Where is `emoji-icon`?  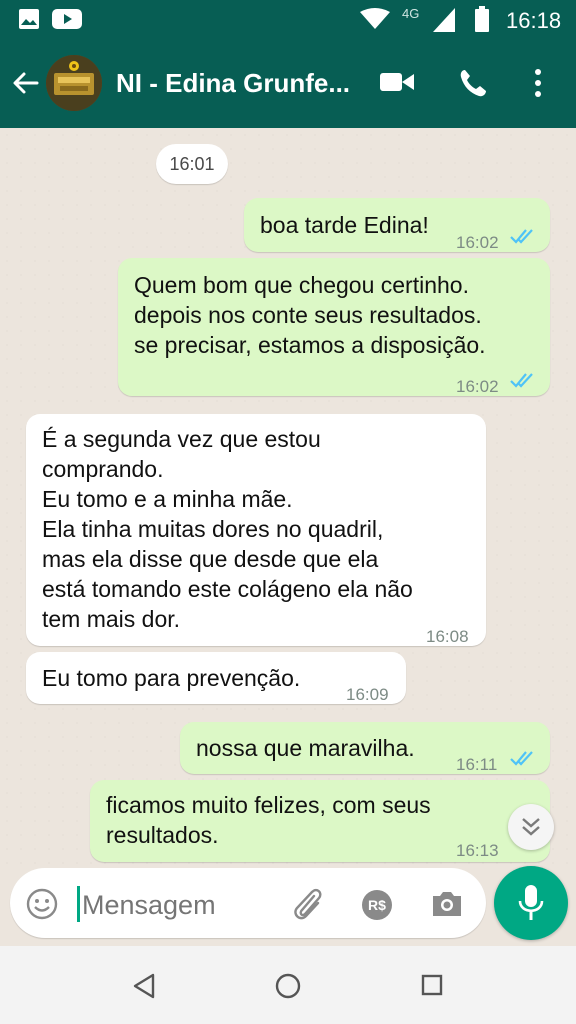 emoji-icon is located at coordinates (42, 904).